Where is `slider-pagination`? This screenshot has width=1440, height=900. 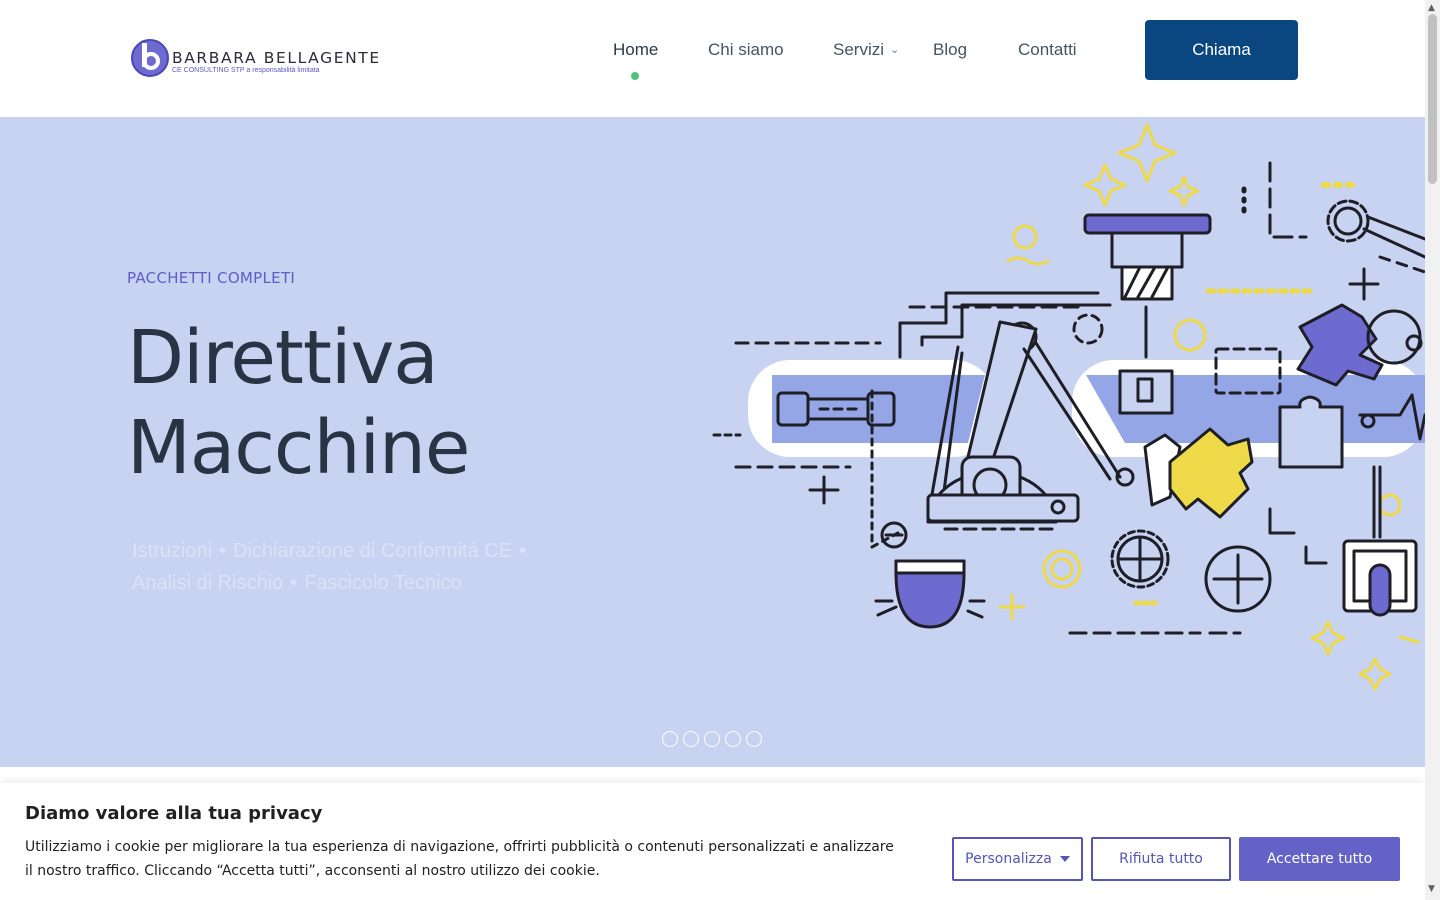
slider-pagination is located at coordinates (712, 739).